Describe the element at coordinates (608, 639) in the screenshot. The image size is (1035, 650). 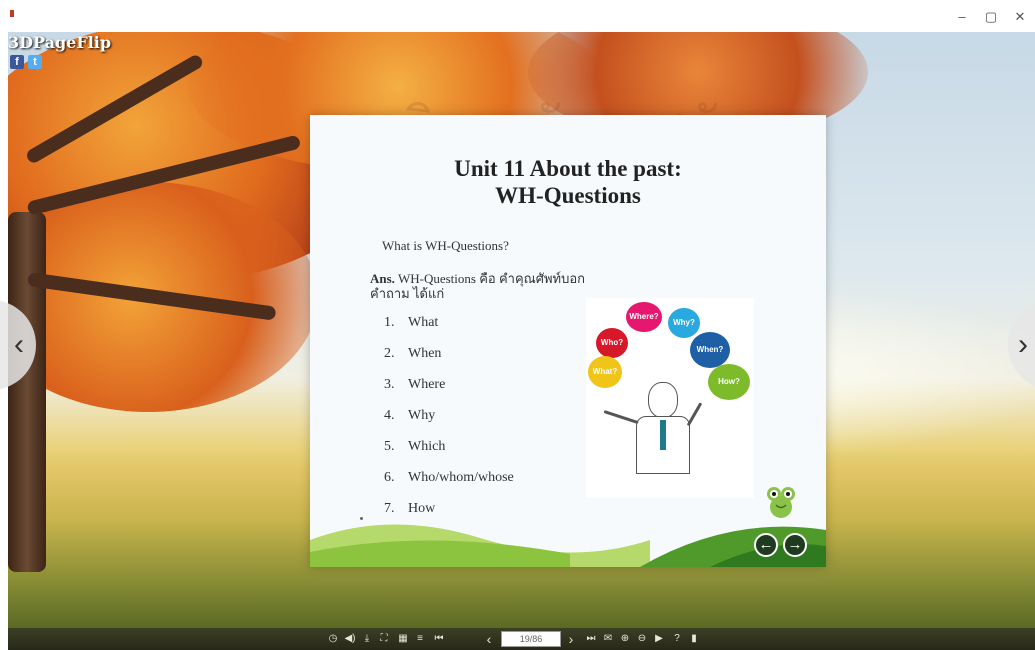
I see `email-icon: ✉` at that location.